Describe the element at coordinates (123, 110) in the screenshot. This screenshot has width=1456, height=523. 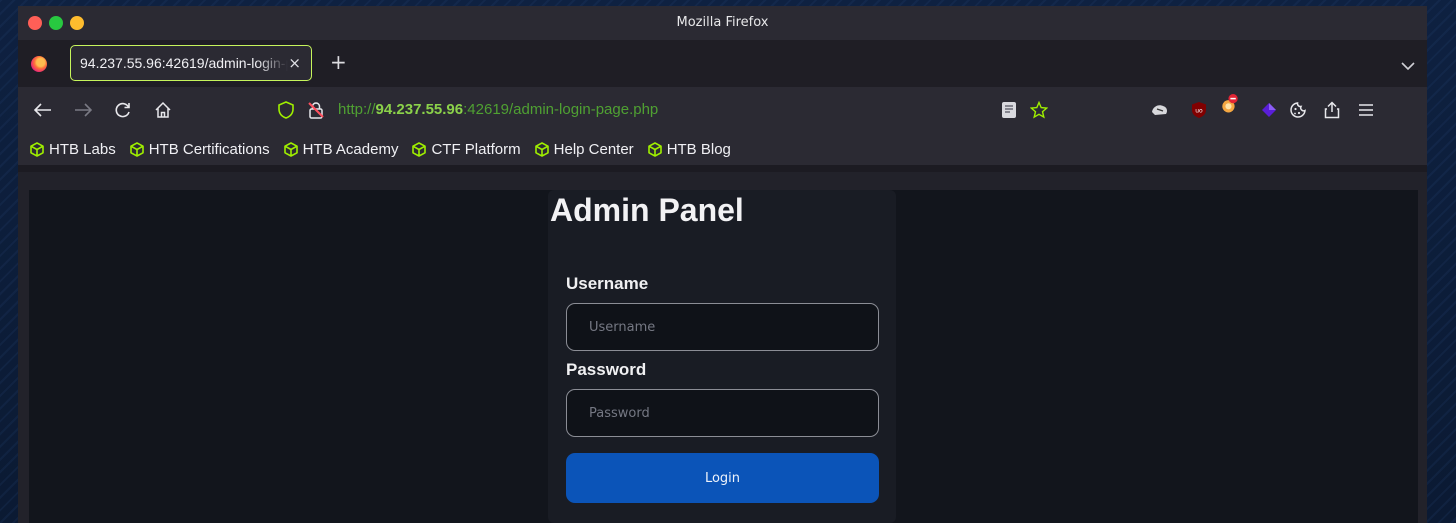
I see `reload-icon` at that location.